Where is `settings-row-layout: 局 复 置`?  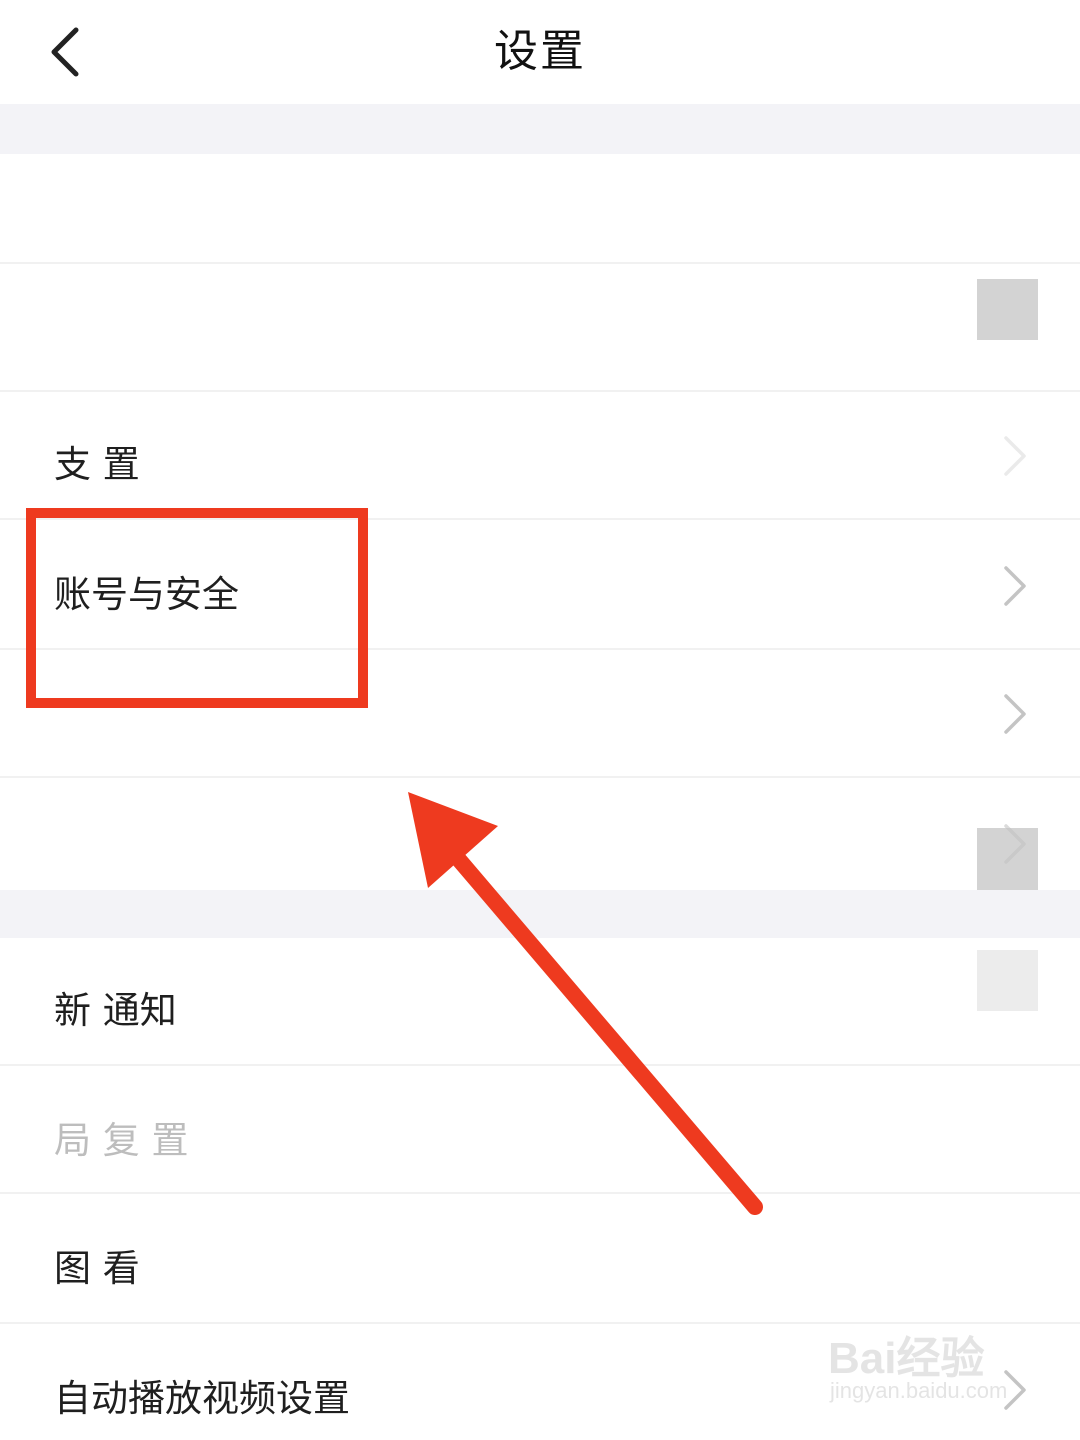 settings-row-layout: 局 复 置 is located at coordinates (540, 1130).